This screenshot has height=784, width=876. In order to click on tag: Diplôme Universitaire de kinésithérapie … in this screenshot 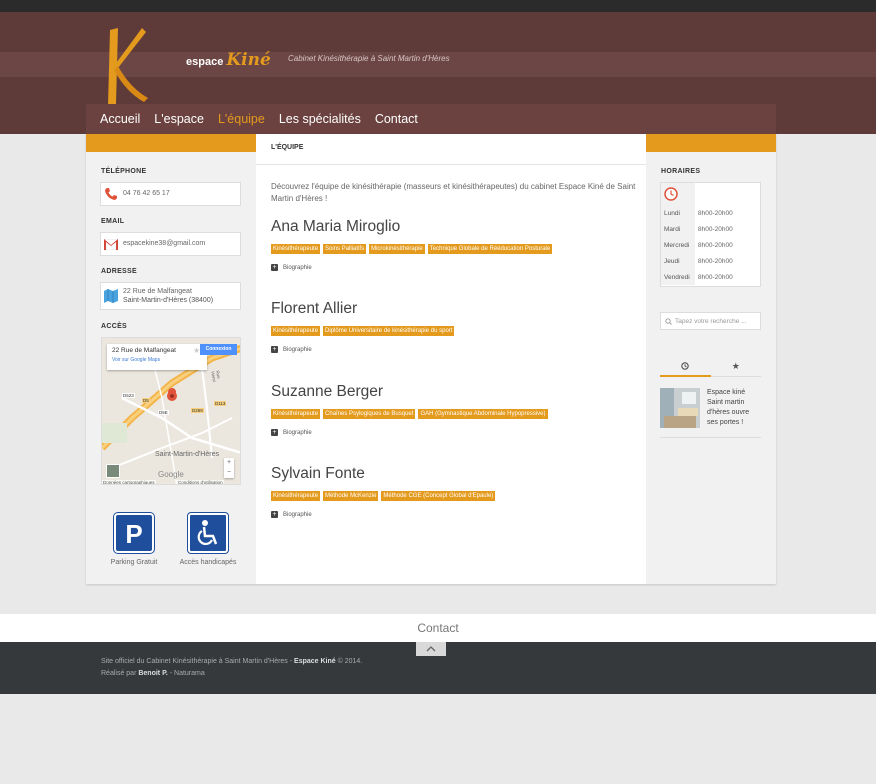, I will do `click(389, 331)`.